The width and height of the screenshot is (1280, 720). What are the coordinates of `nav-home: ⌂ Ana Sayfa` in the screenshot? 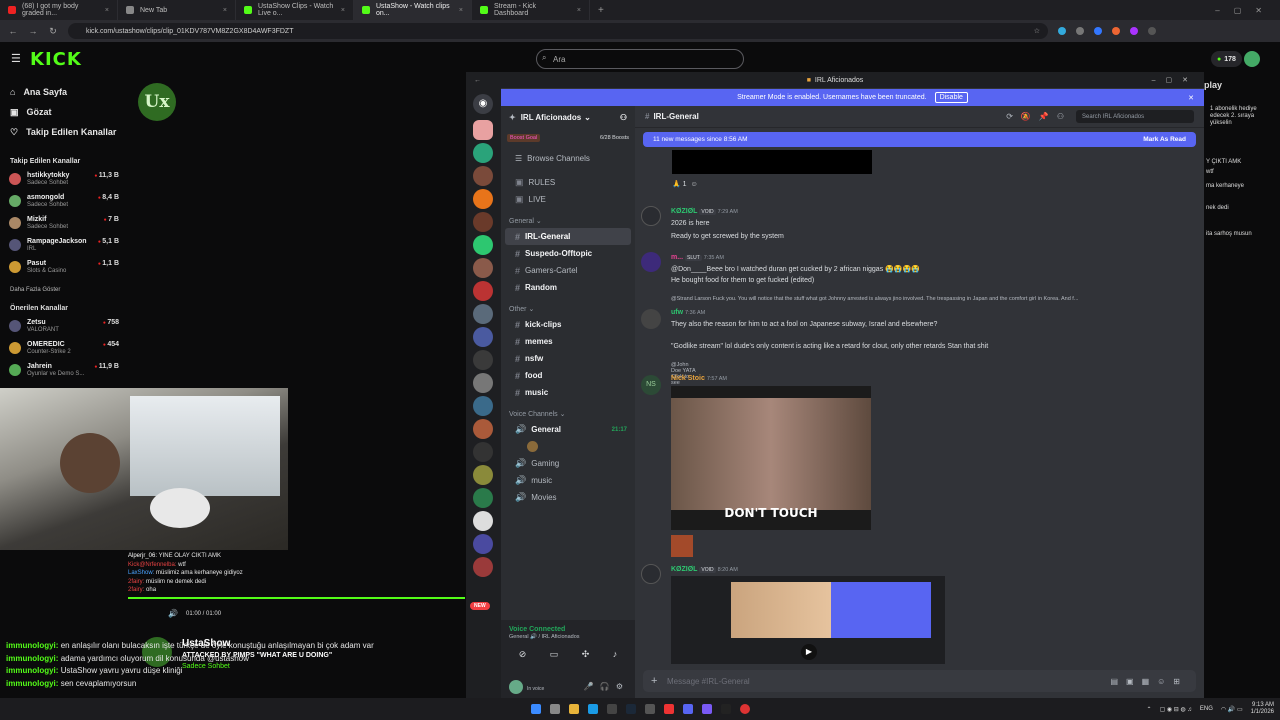 It's located at (64, 92).